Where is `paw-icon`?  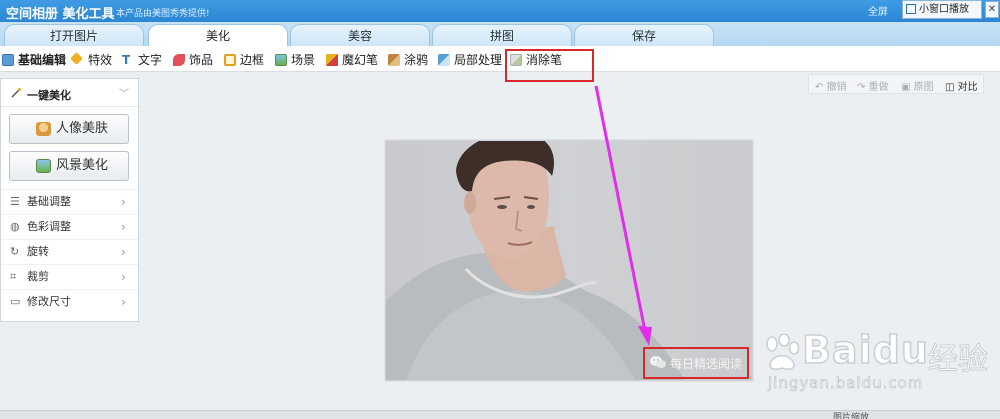
paw-icon is located at coordinates (783, 352).